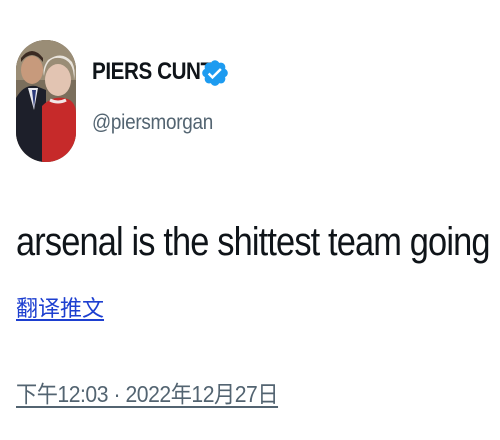 Image resolution: width=500 pixels, height=440 pixels. I want to click on avatar, so click(46, 101).